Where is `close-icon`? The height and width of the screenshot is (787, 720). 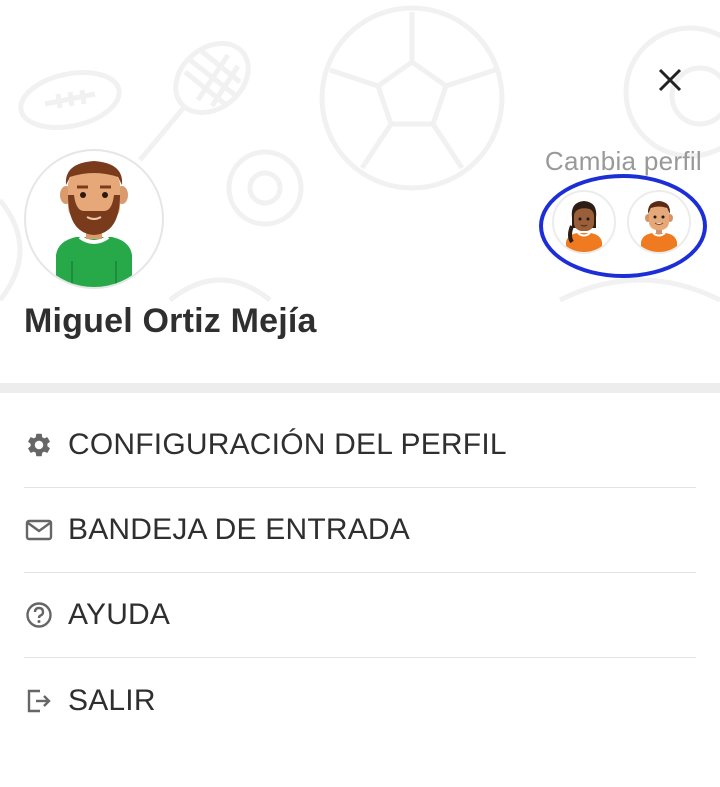 close-icon is located at coordinates (670, 80).